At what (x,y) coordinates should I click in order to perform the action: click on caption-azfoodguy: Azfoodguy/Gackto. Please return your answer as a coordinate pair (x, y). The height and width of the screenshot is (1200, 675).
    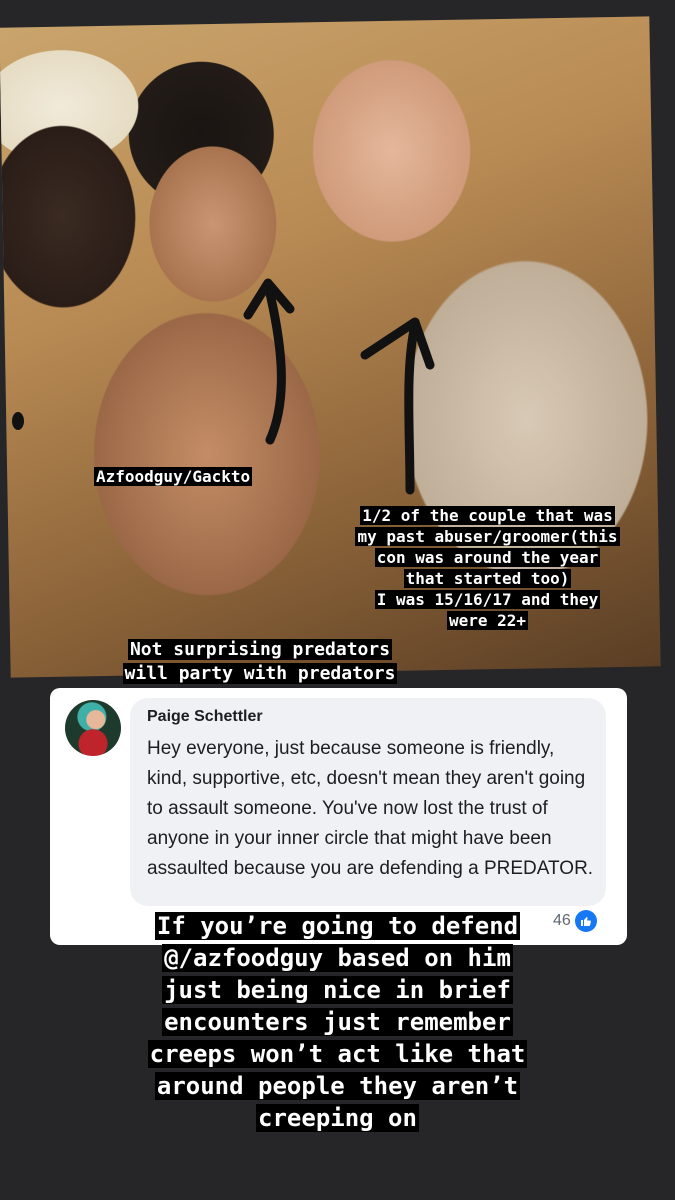
    Looking at the image, I should click on (173, 476).